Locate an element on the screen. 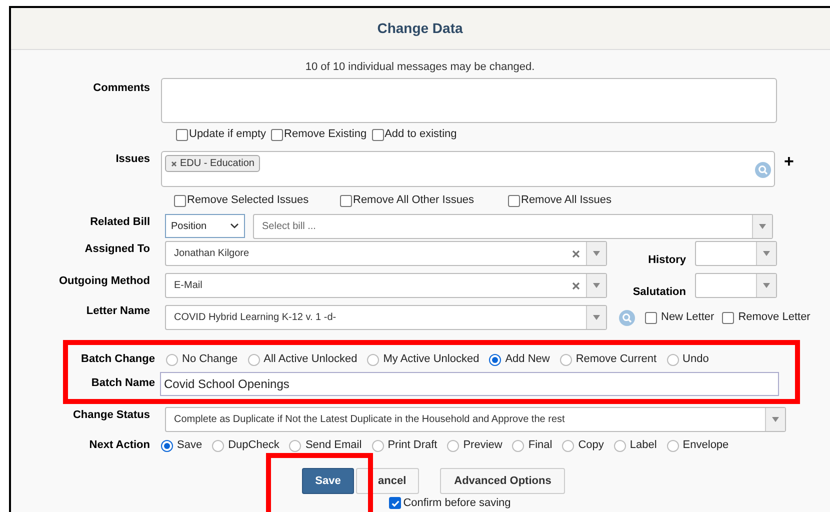  field-label: Batch Change is located at coordinates (118, 360).